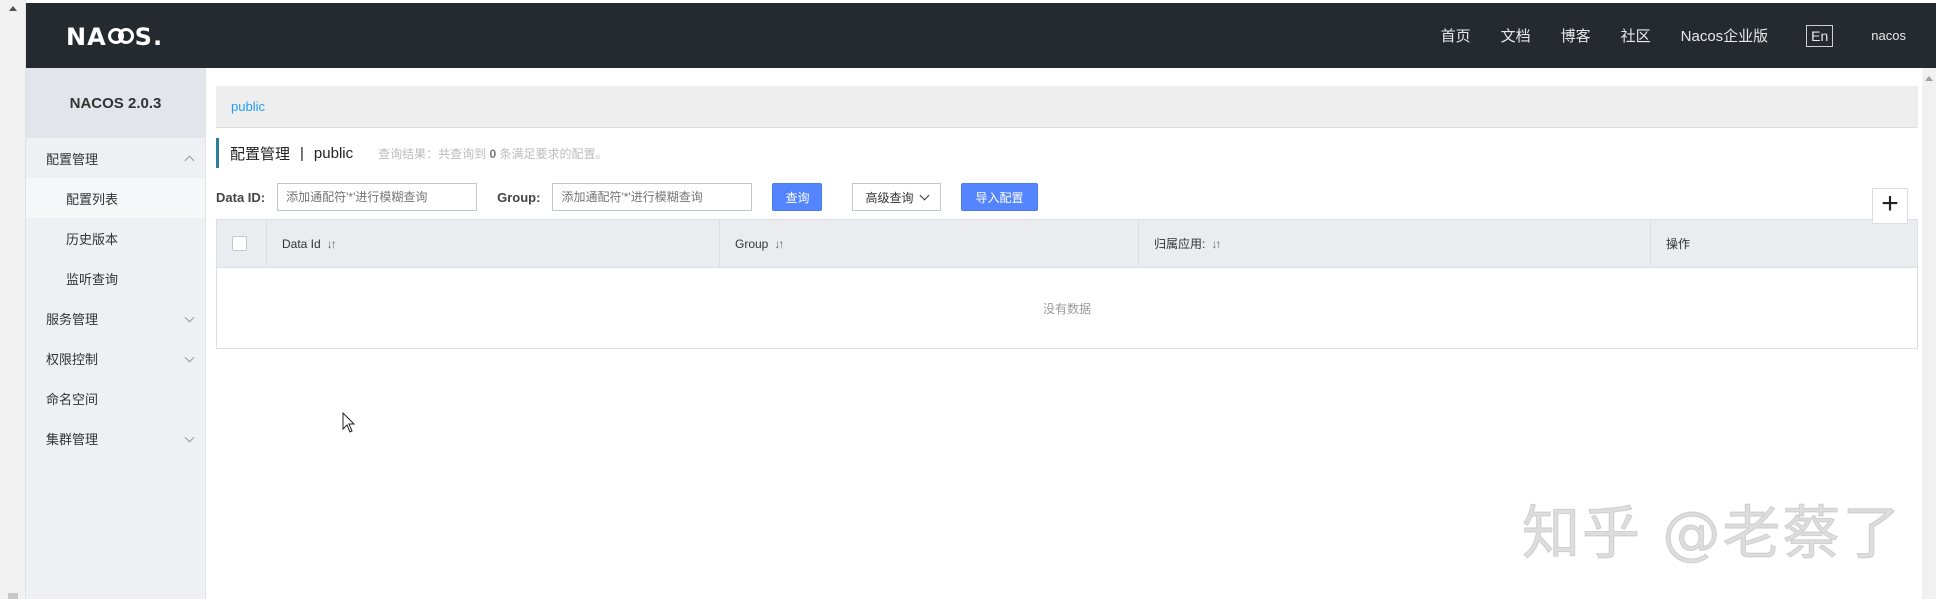 The image size is (1936, 599). I want to click on select-all-checkbox, so click(239, 243).